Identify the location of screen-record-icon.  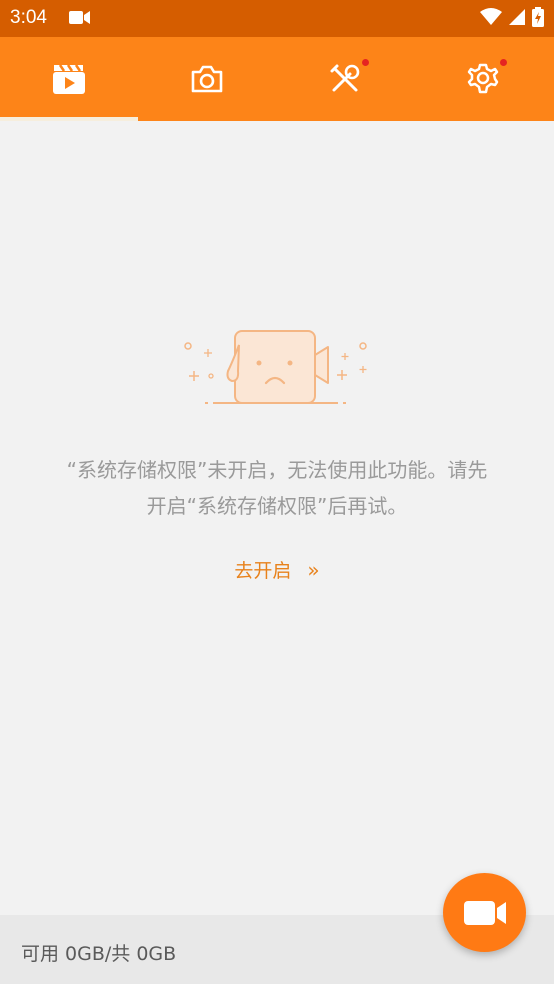
(79, 17).